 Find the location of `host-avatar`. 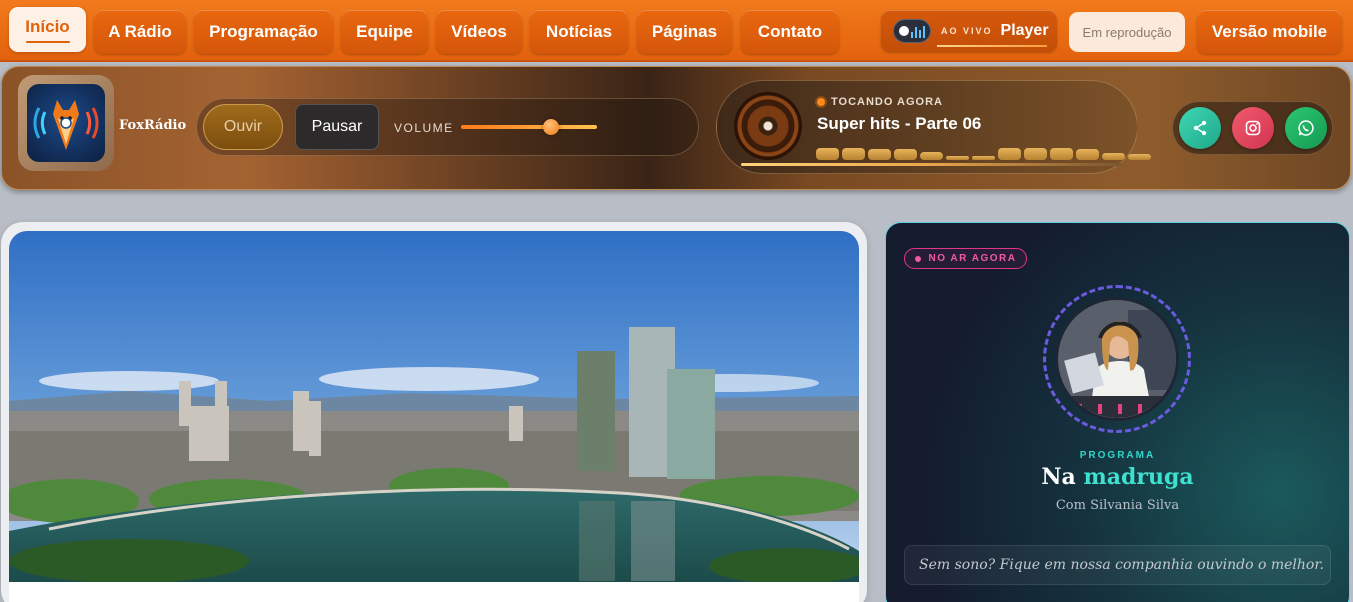

host-avatar is located at coordinates (1117, 359).